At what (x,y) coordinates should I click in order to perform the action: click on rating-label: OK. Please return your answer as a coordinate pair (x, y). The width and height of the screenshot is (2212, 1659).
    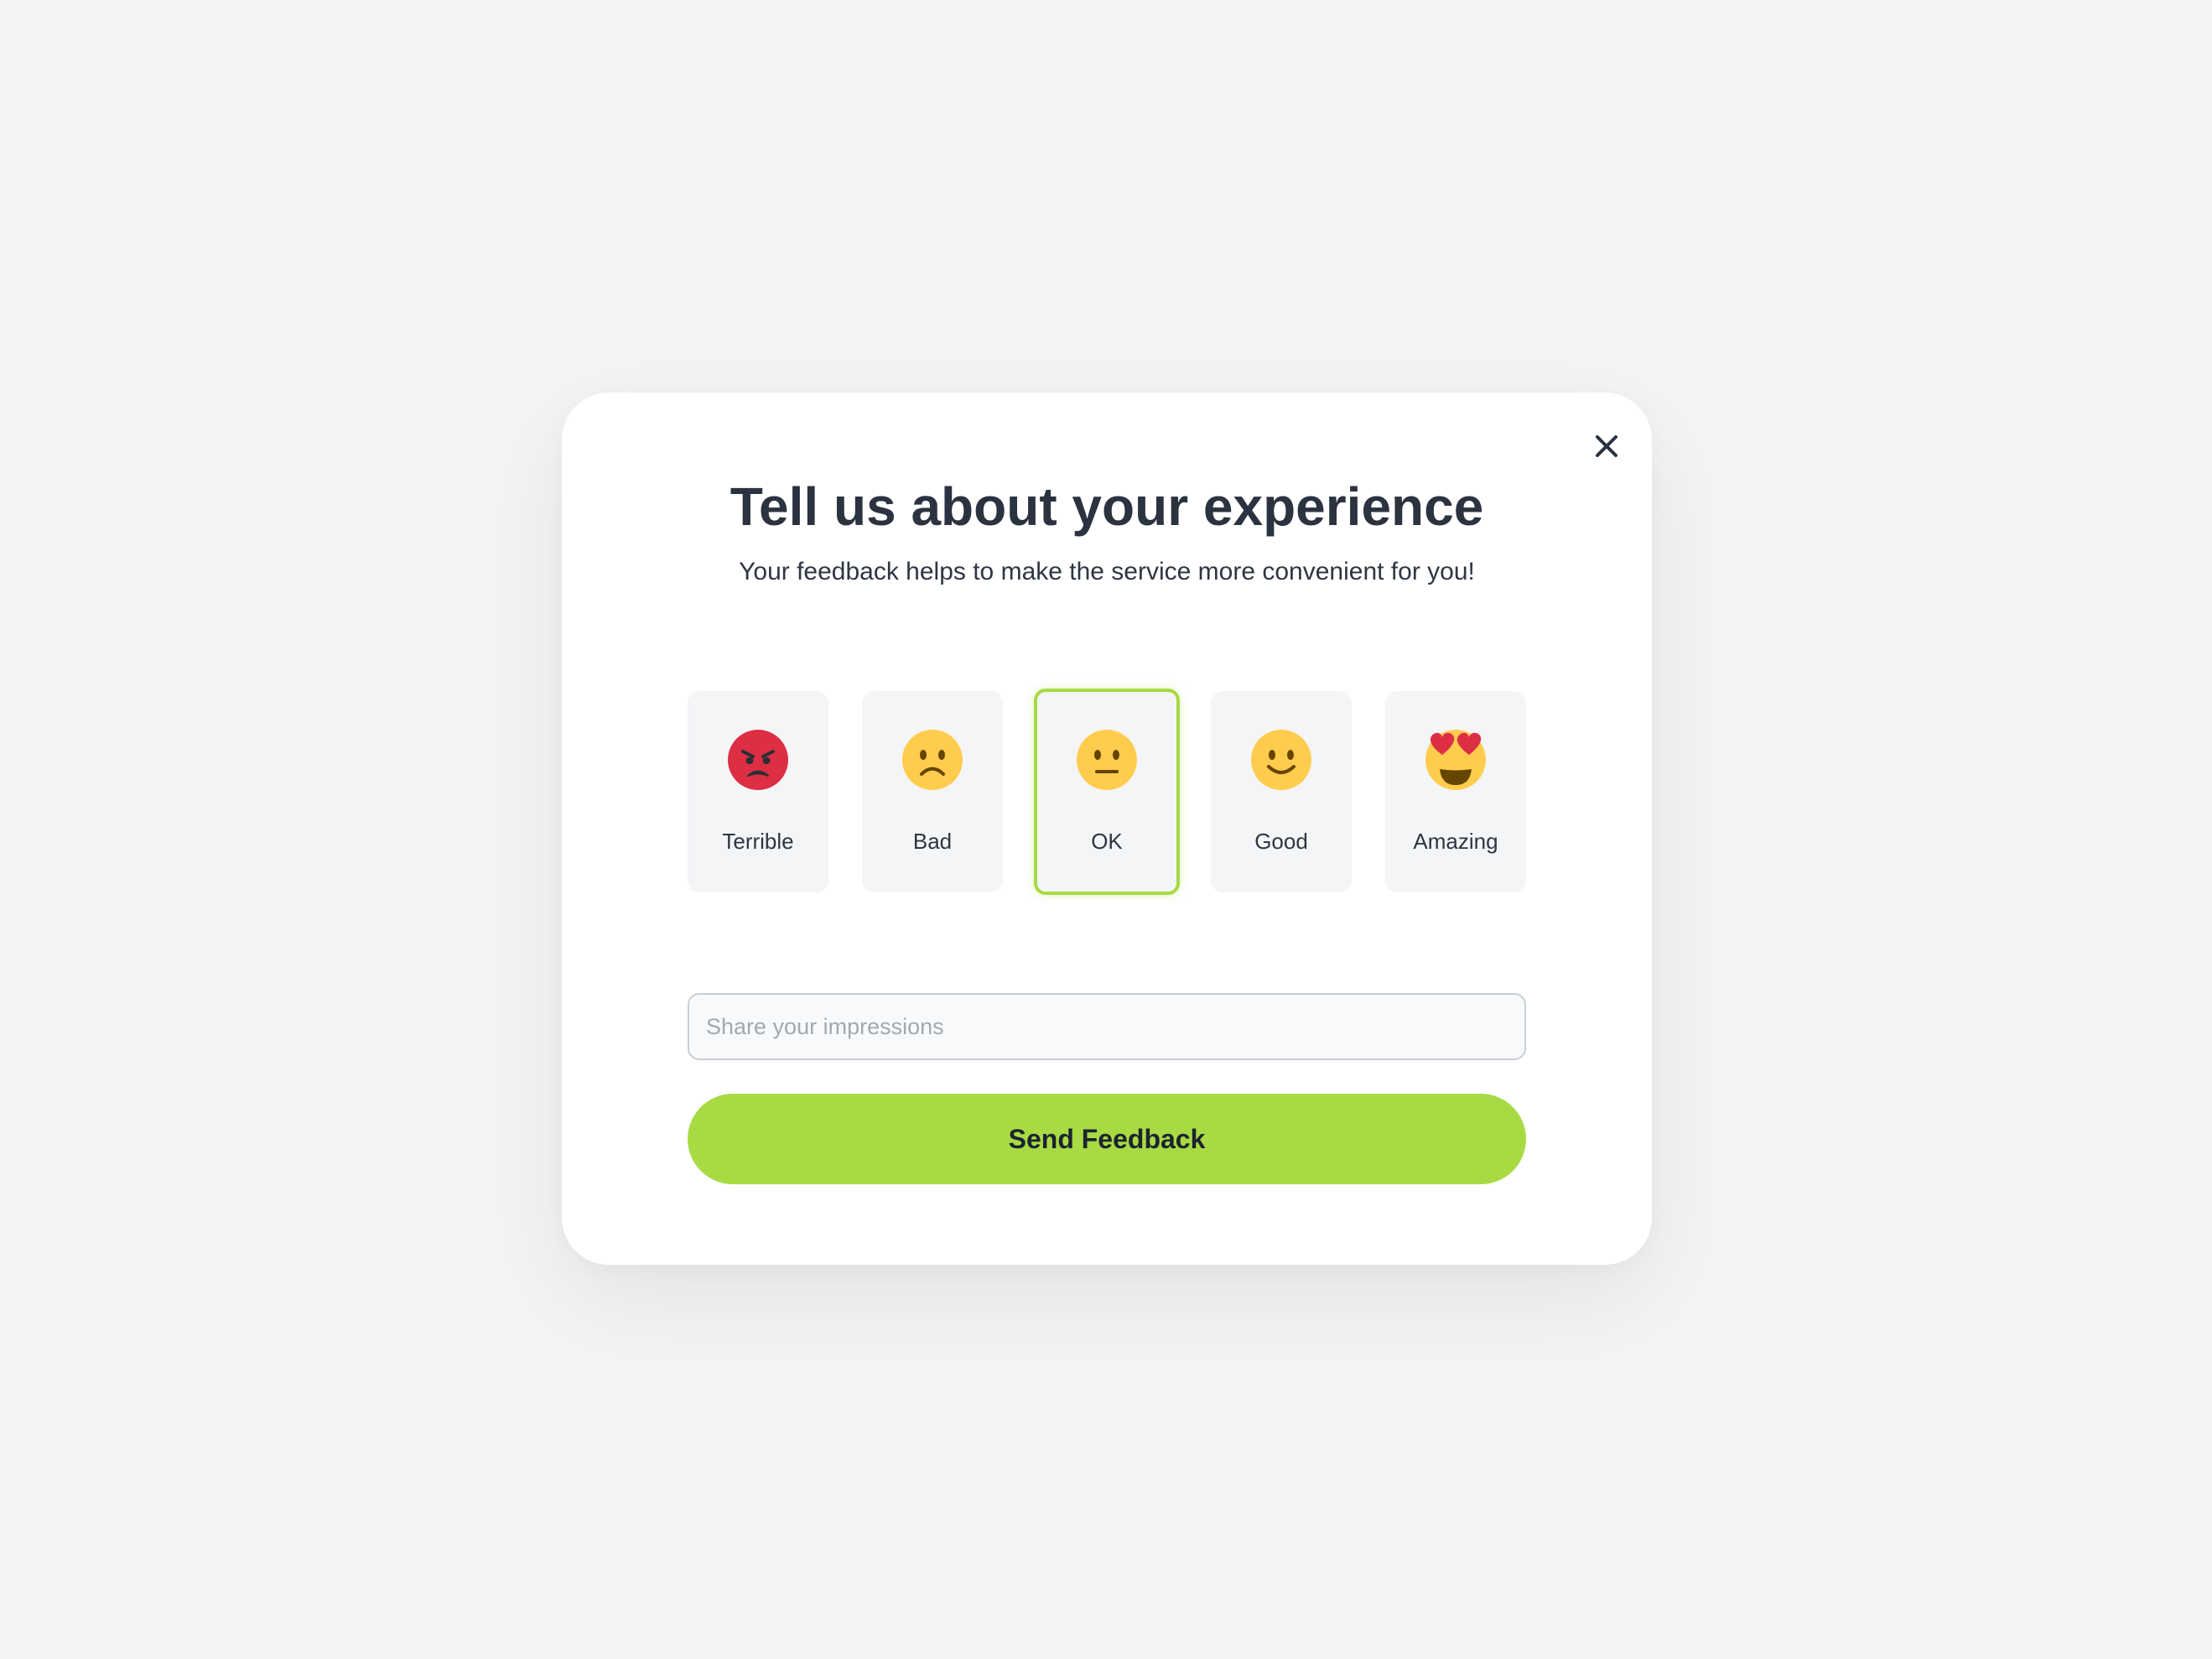
    Looking at the image, I should click on (1107, 841).